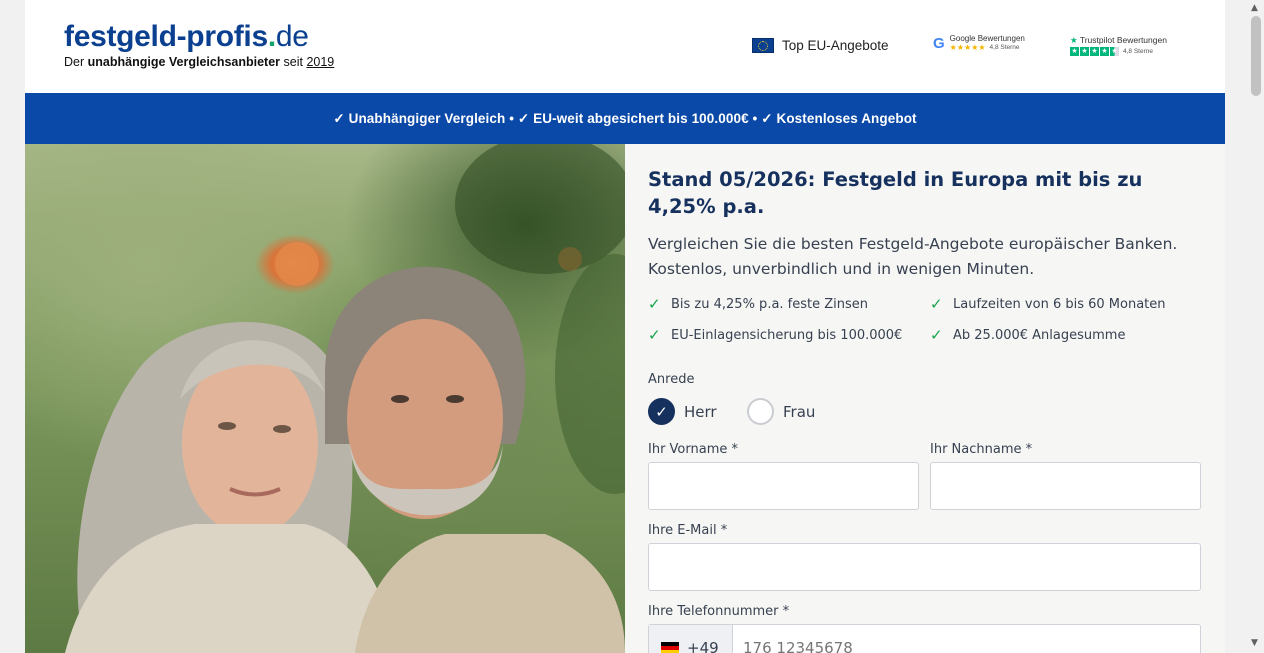 Image resolution: width=1264 pixels, height=653 pixels. What do you see at coordinates (760, 411) in the screenshot?
I see `radio-circle-icon` at bounding box center [760, 411].